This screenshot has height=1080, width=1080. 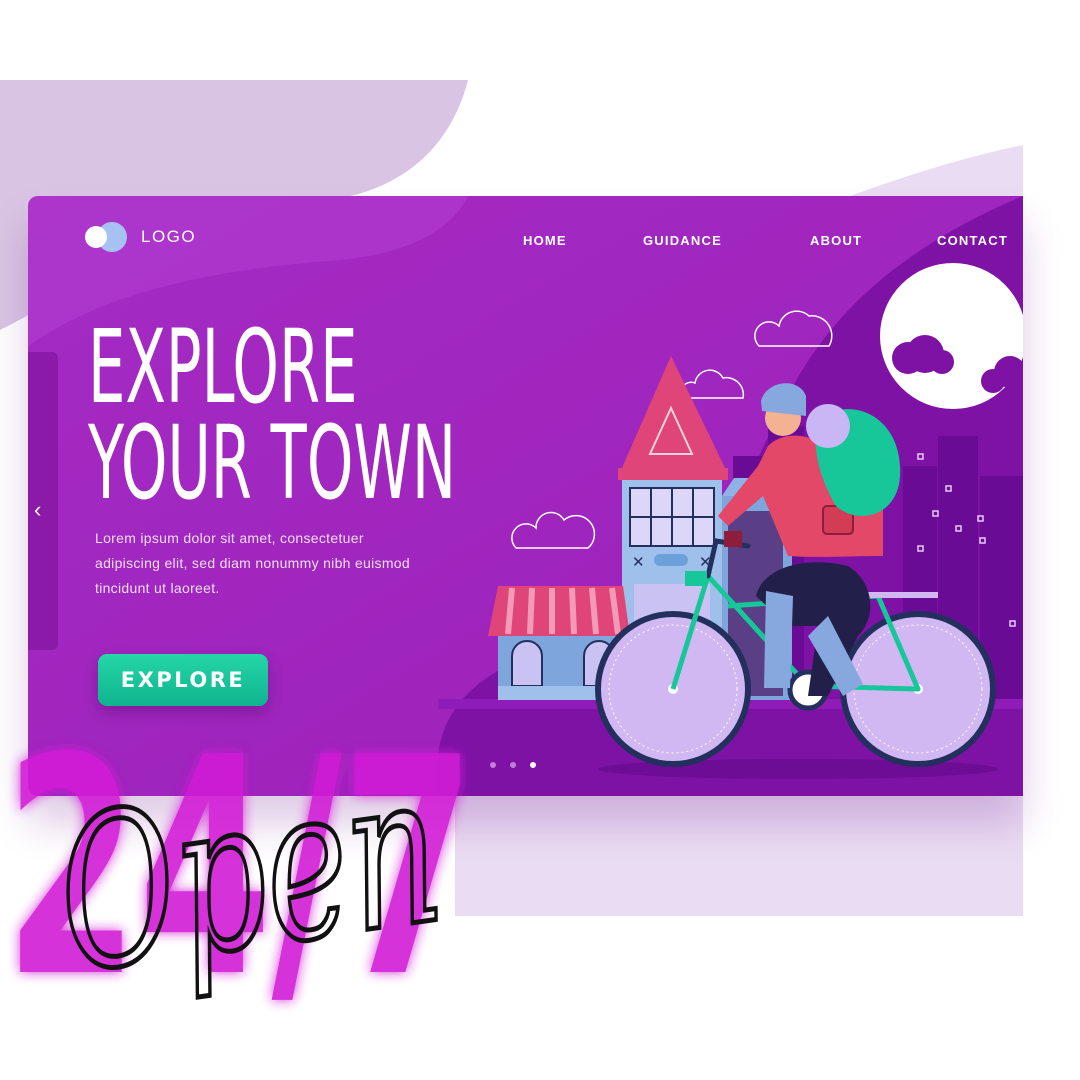 I want to click on nav-contact: CONTACT, so click(x=972, y=240).